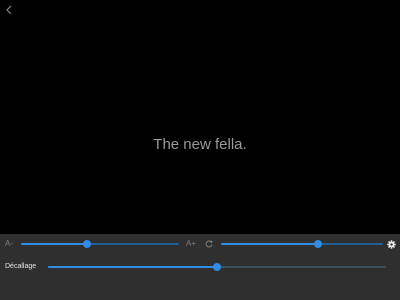 This screenshot has width=400, height=300. Describe the element at coordinates (87, 244) in the screenshot. I see `font-size-slider-thumb` at that location.